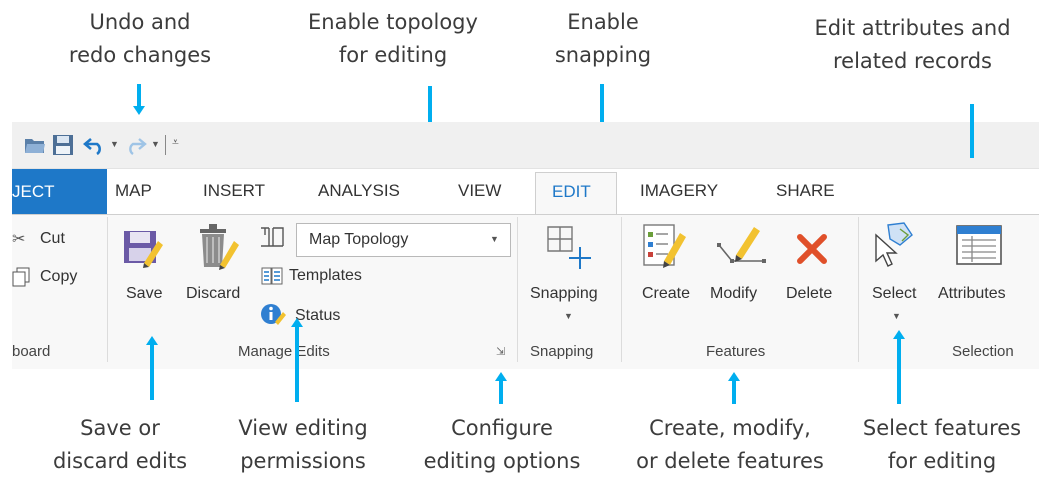 The image size is (1039, 478). I want to click on callout-undo-line1: Undo and, so click(140, 22).